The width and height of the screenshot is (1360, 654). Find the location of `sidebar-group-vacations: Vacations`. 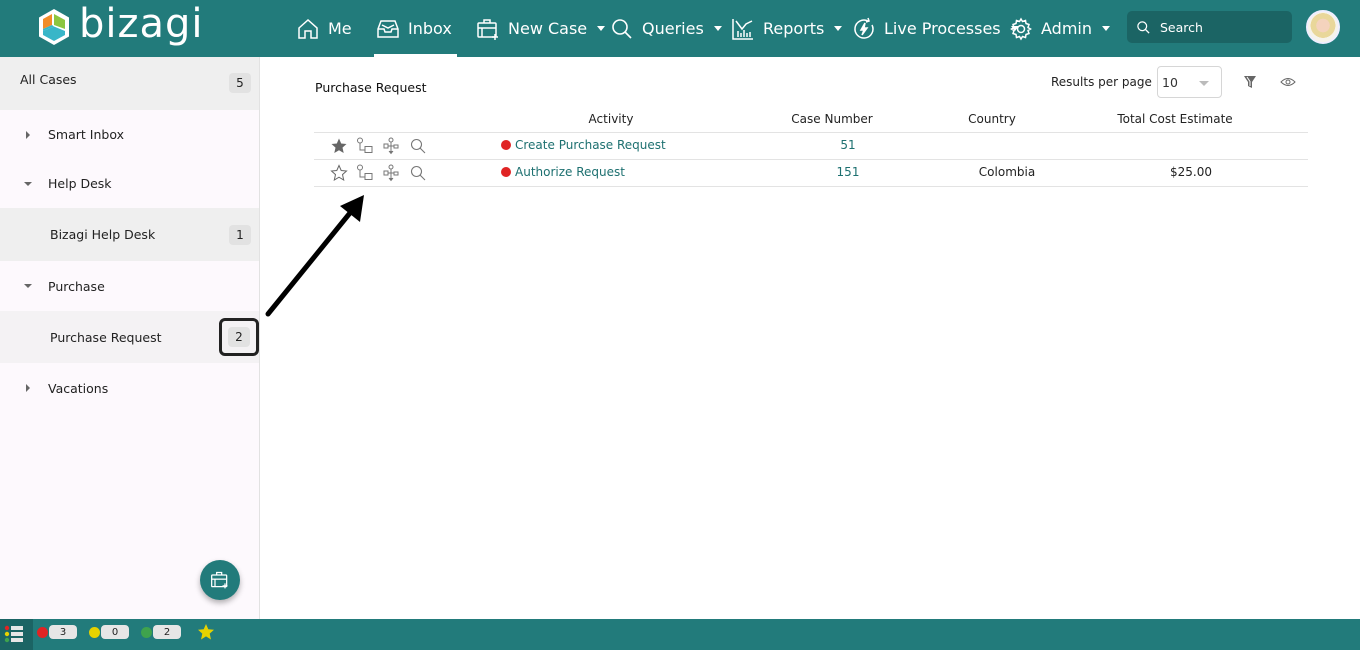

sidebar-group-vacations: Vacations is located at coordinates (129, 388).